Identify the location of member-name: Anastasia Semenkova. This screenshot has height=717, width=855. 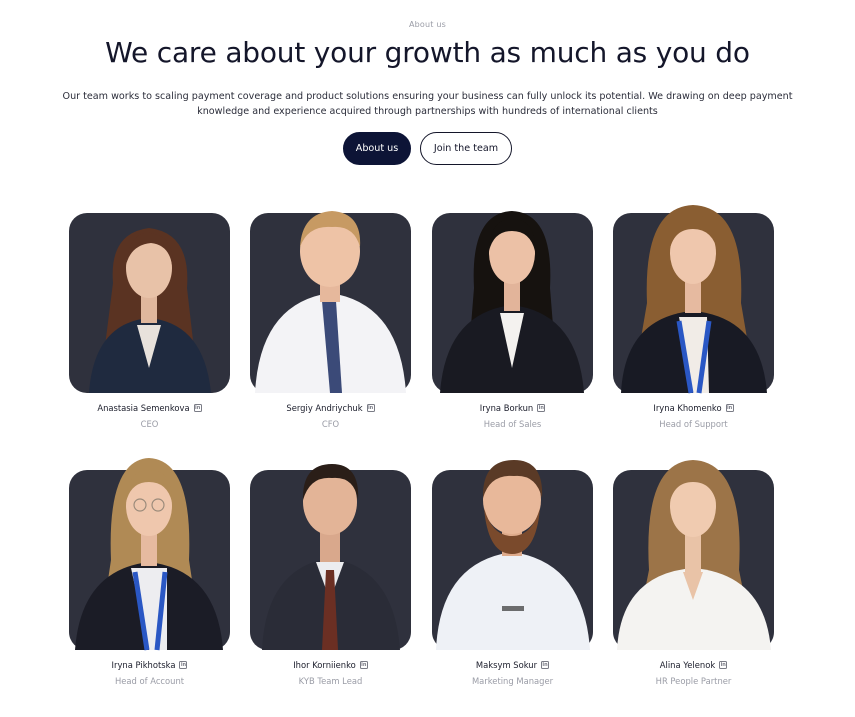
(143, 408).